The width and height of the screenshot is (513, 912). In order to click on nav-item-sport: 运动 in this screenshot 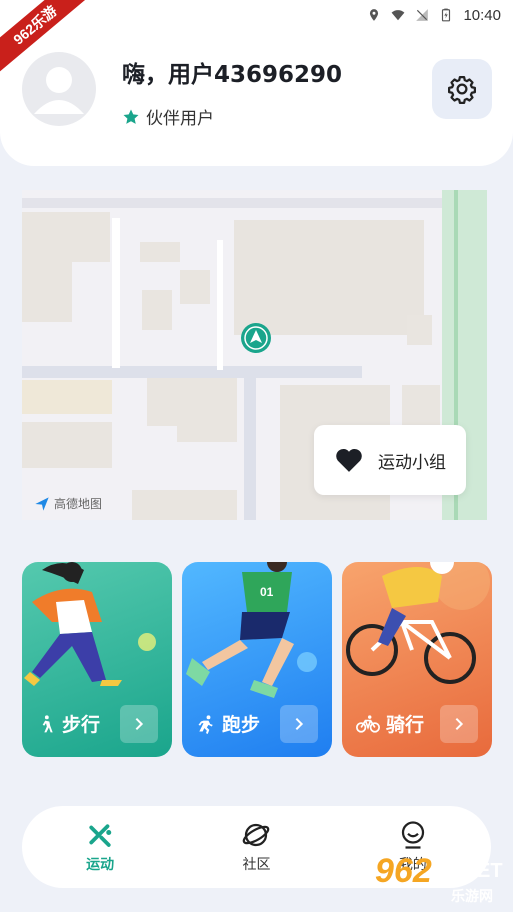, I will do `click(100, 847)`.